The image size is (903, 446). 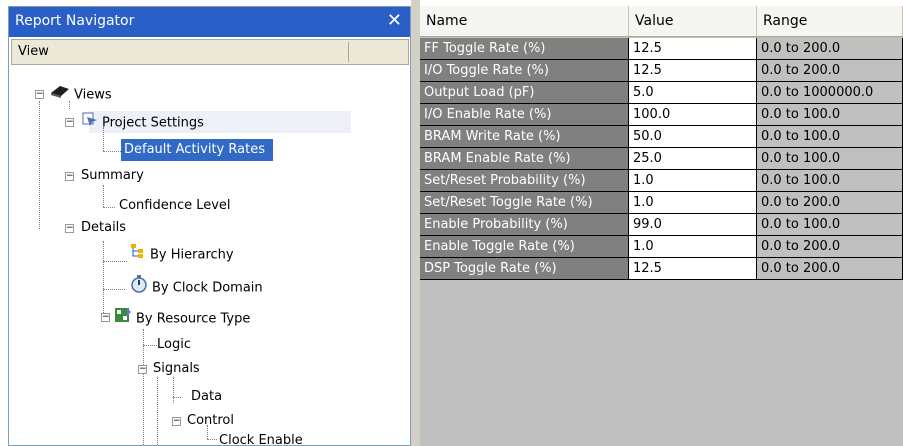 I want to click on param-value-field: 99.0, so click(x=693, y=225).